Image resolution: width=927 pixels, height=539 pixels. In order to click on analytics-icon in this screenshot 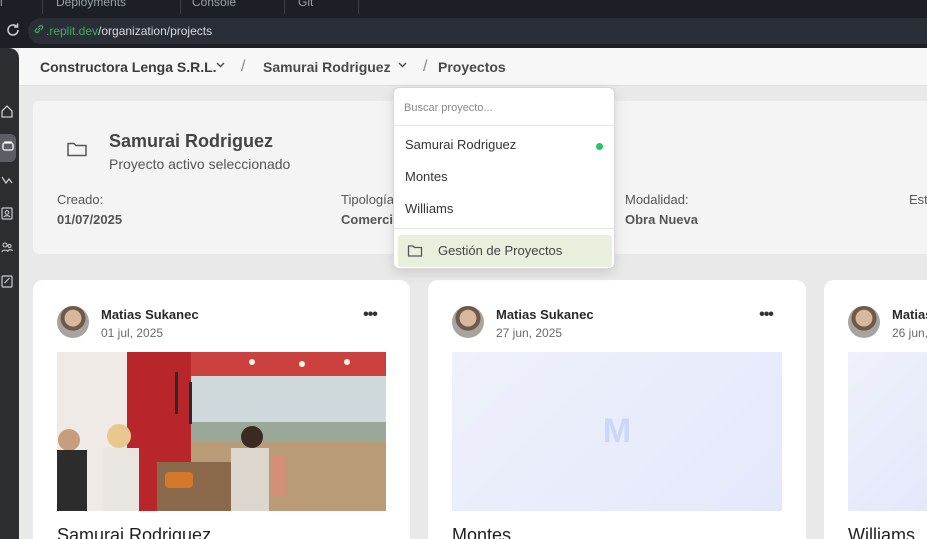, I will do `click(7, 182)`.